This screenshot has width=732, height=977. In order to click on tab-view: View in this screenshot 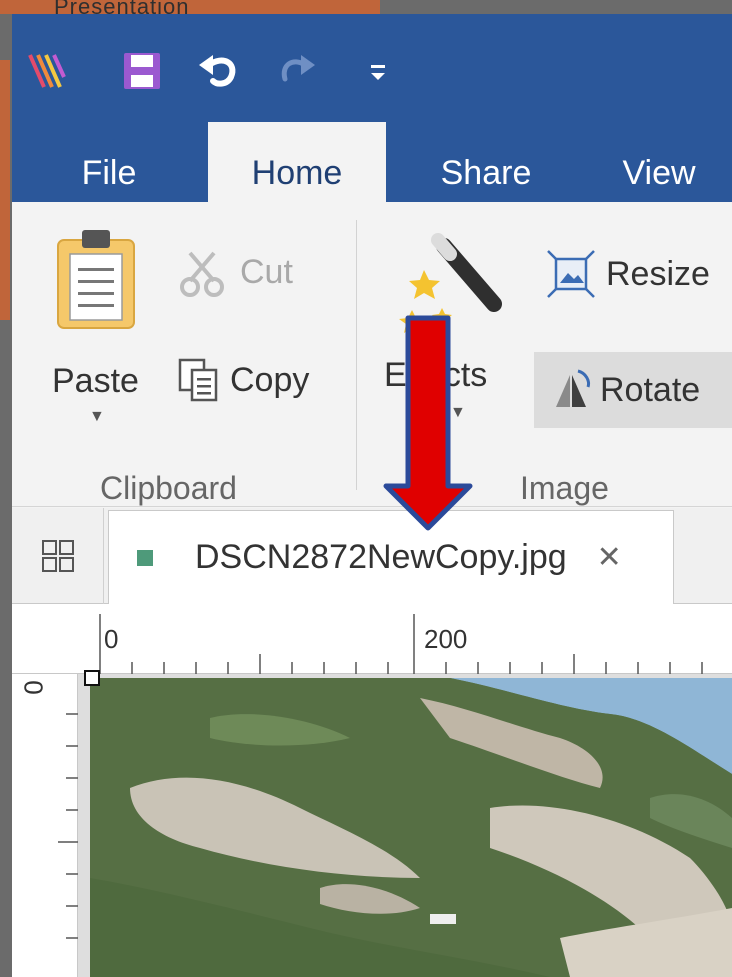, I will do `click(659, 173)`.